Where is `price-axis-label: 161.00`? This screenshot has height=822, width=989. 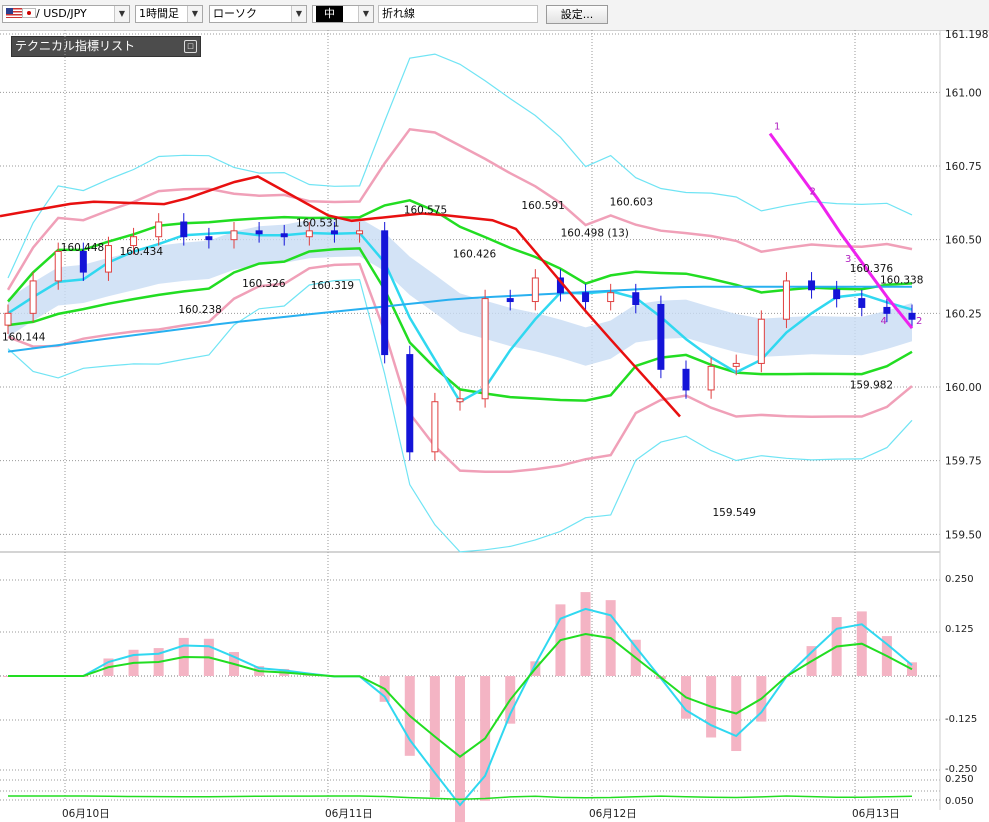 price-axis-label: 161.00 is located at coordinates (963, 93).